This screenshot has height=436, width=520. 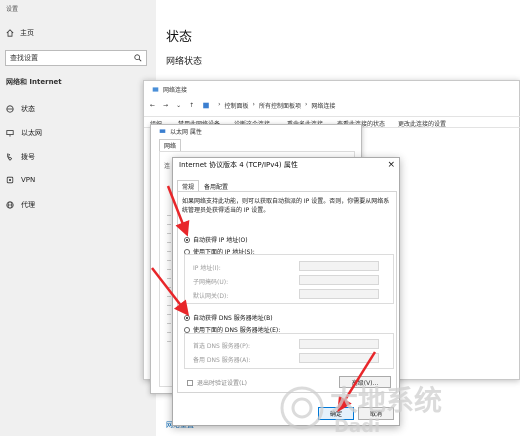 I want to click on checkbox-label: 退出时验证设置(L), so click(x=222, y=383).